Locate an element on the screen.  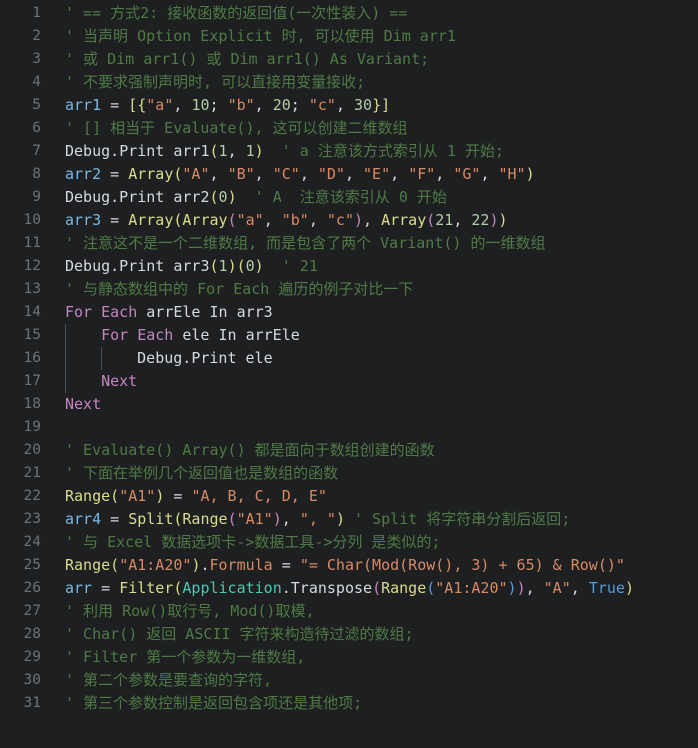
code-line: 24 ' 与 Excel 数据选项卡->数据工具->分列 是类似的; is located at coordinates (349, 542).